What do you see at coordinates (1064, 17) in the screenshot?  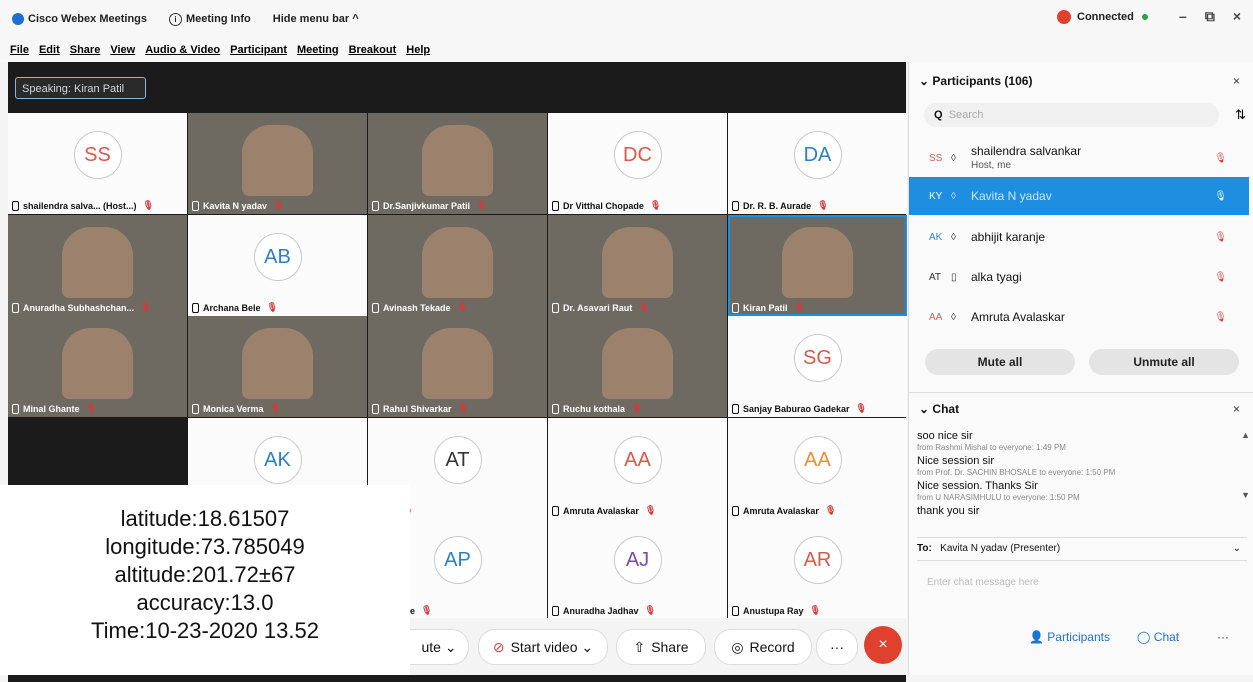 I see `connection-icon` at bounding box center [1064, 17].